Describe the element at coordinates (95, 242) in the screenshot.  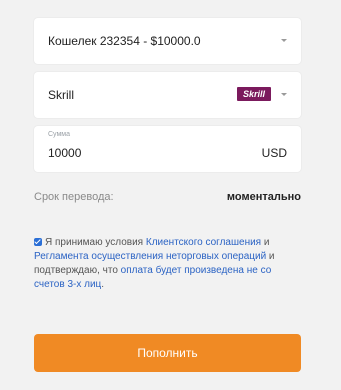
I see `agreement-text-part: Я принимаю условия` at that location.